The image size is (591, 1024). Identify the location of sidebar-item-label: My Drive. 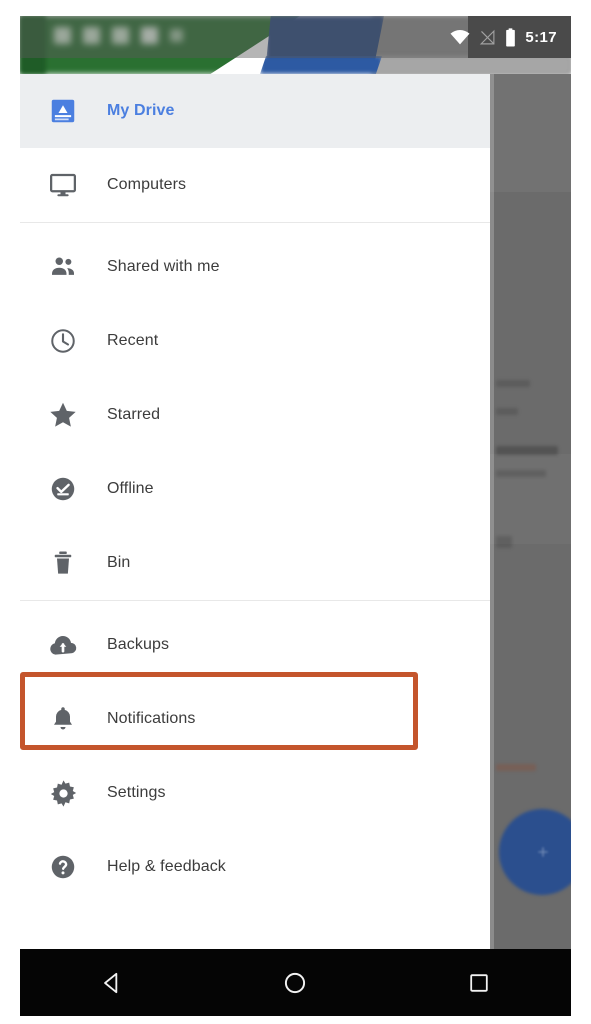
(141, 110).